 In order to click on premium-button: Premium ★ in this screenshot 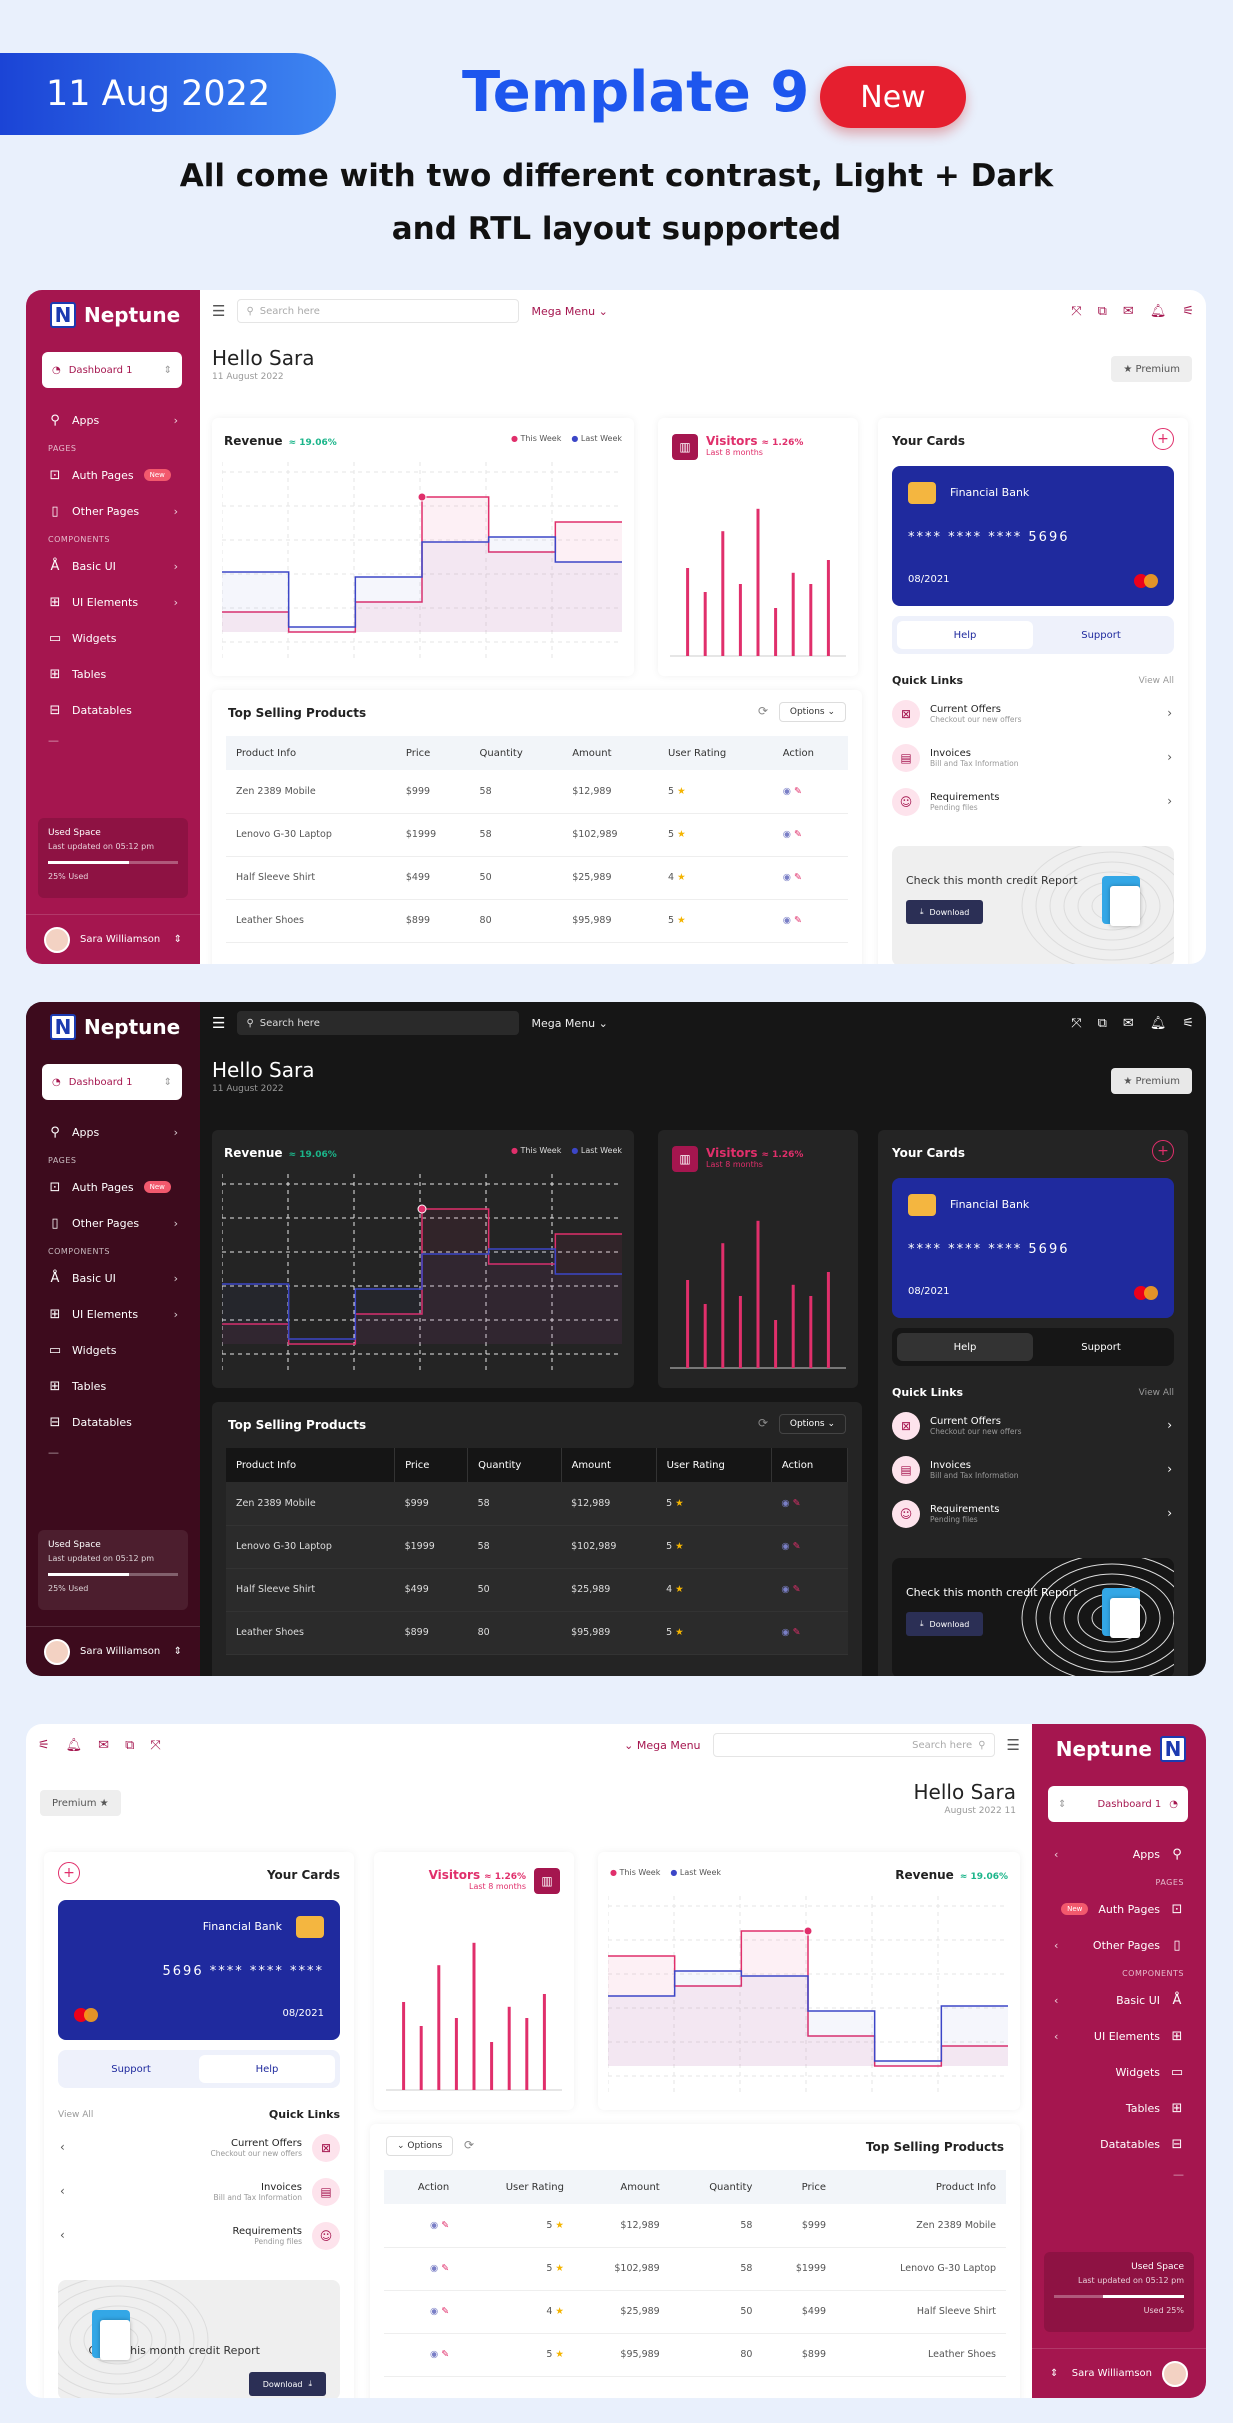, I will do `click(80, 1803)`.